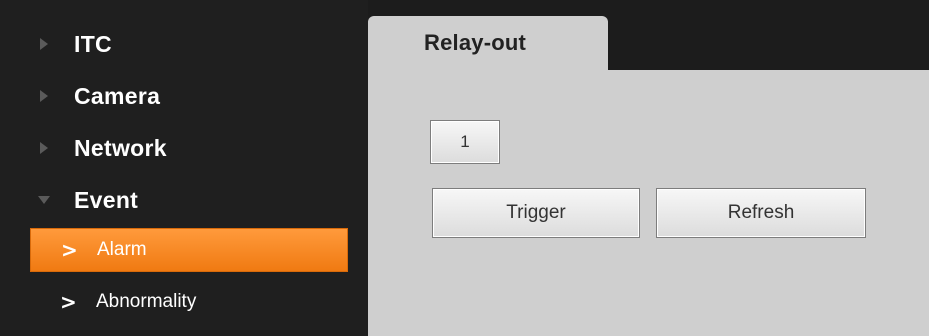 This screenshot has height=336, width=929. Describe the element at coordinates (536, 213) in the screenshot. I see `trigger-button: Trigger` at that location.